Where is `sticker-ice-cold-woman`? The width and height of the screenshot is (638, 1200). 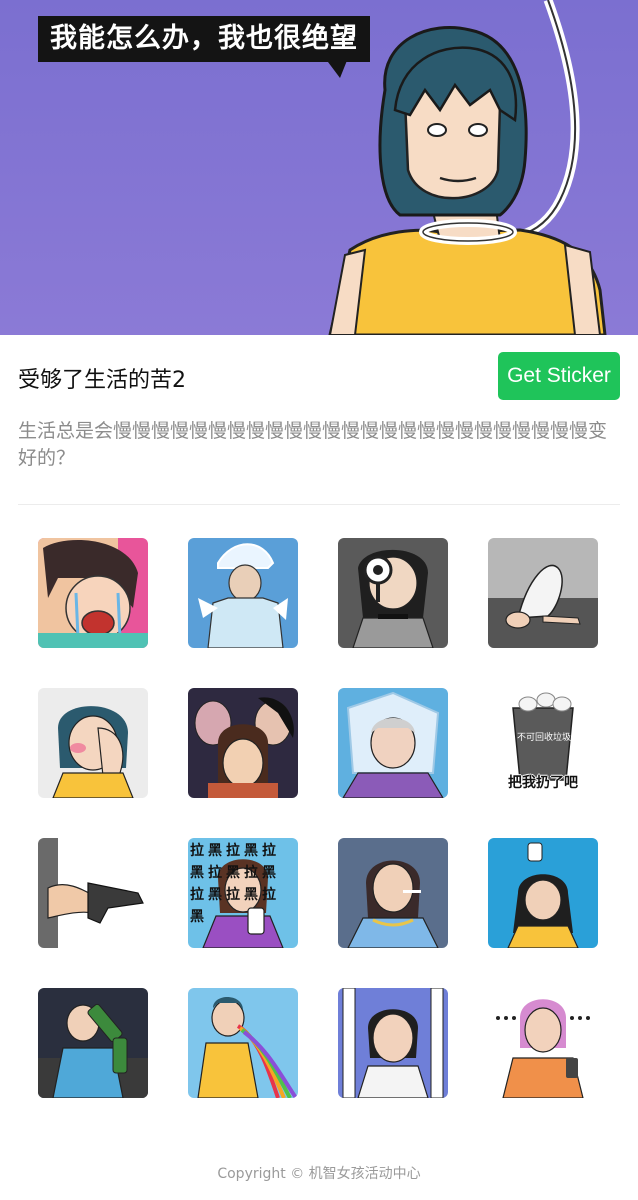 sticker-ice-cold-woman is located at coordinates (243, 593).